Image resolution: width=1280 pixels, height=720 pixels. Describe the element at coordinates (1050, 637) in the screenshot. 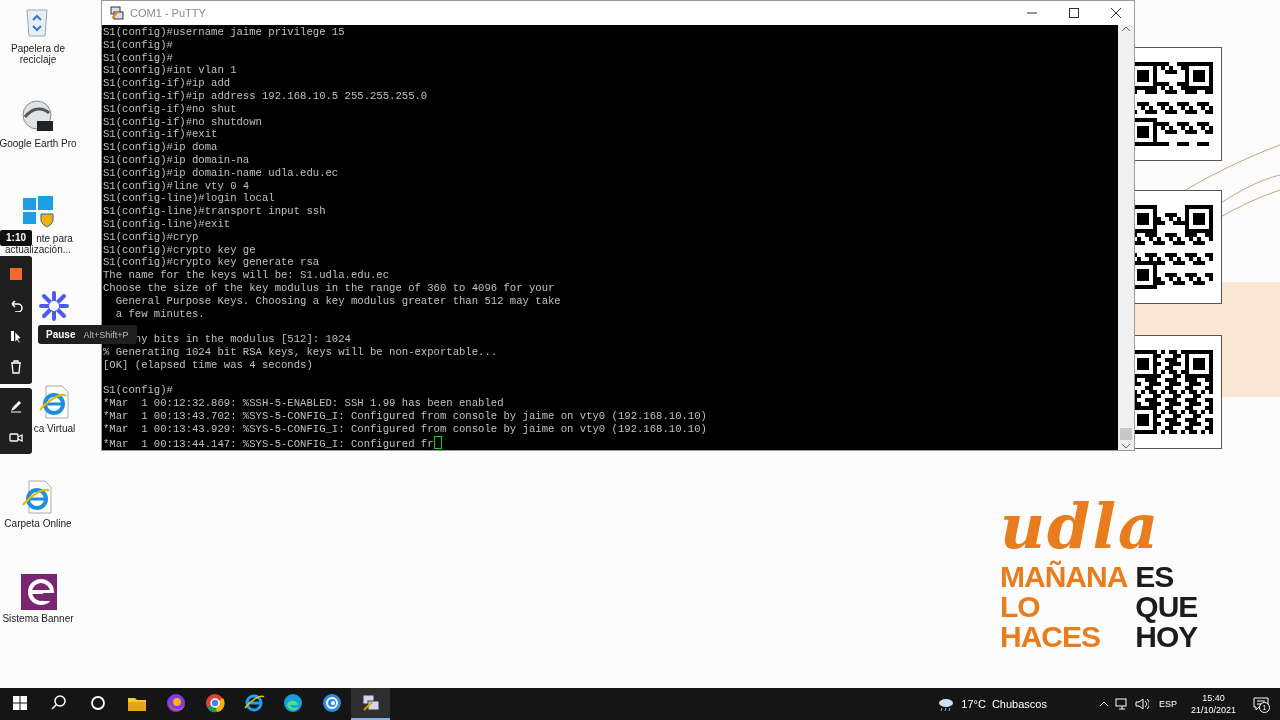

I see `slogan-word: HACES` at that location.